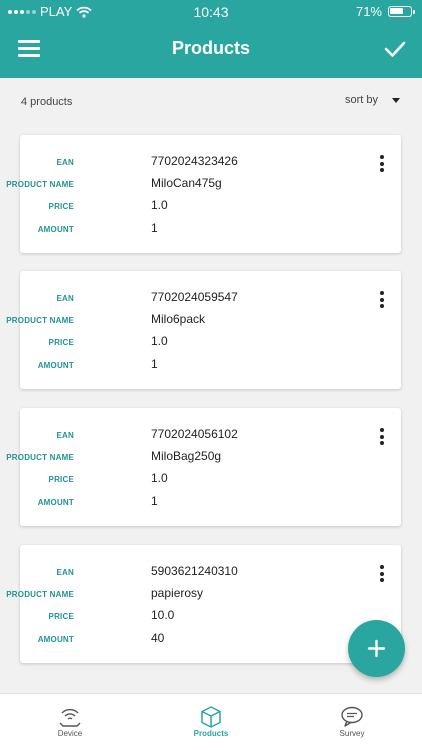 Image resolution: width=422 pixels, height=750 pixels. I want to click on product-name-row: PRODUCT NAME MiloCan475g, so click(173, 186).